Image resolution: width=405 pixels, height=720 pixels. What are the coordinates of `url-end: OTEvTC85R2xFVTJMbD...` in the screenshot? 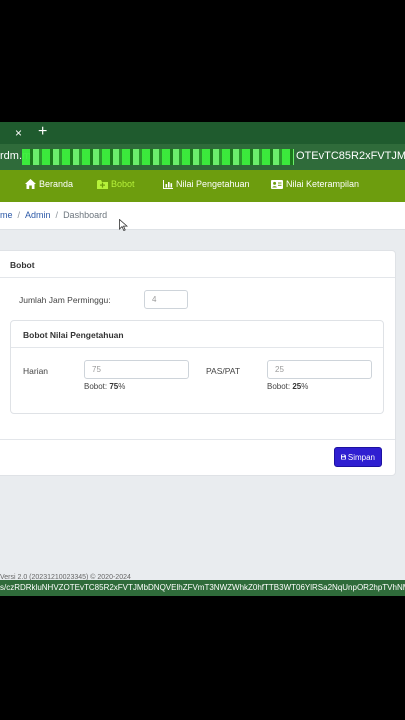 It's located at (350, 156).